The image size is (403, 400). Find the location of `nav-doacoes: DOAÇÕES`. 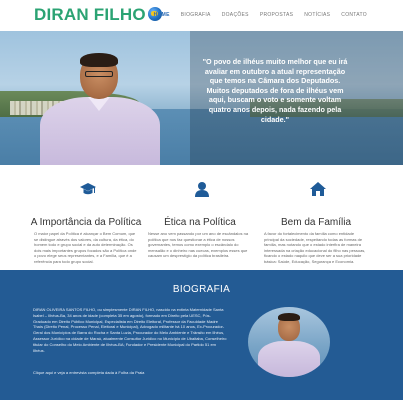

nav-doacoes: DOAÇÕES is located at coordinates (235, 15).